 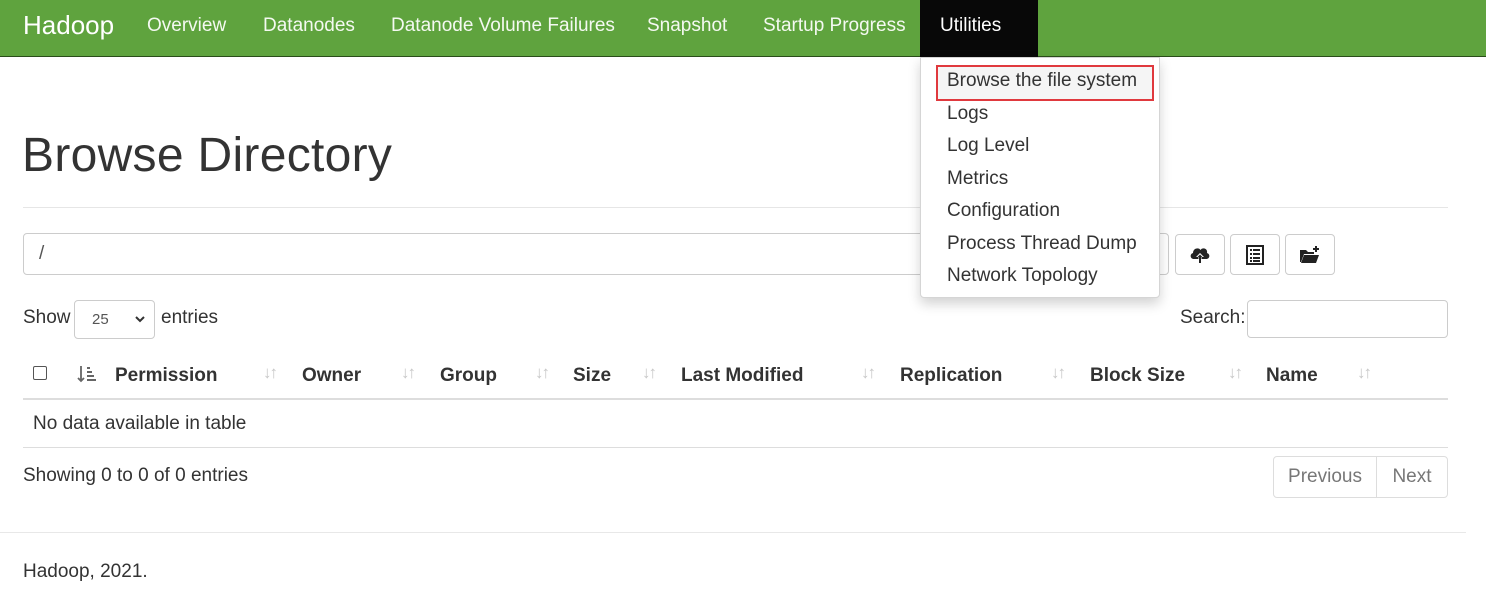 I want to click on file-list-button, so click(x=1255, y=254).